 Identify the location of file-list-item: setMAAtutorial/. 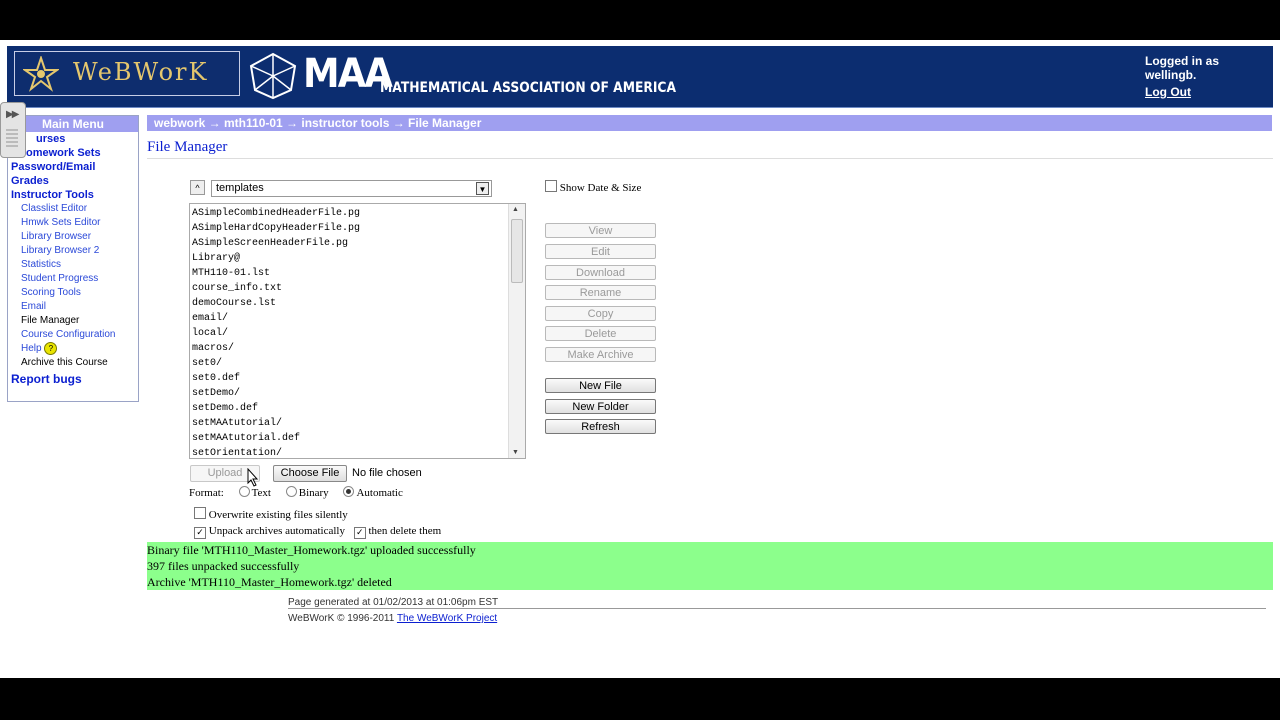
(276, 423).